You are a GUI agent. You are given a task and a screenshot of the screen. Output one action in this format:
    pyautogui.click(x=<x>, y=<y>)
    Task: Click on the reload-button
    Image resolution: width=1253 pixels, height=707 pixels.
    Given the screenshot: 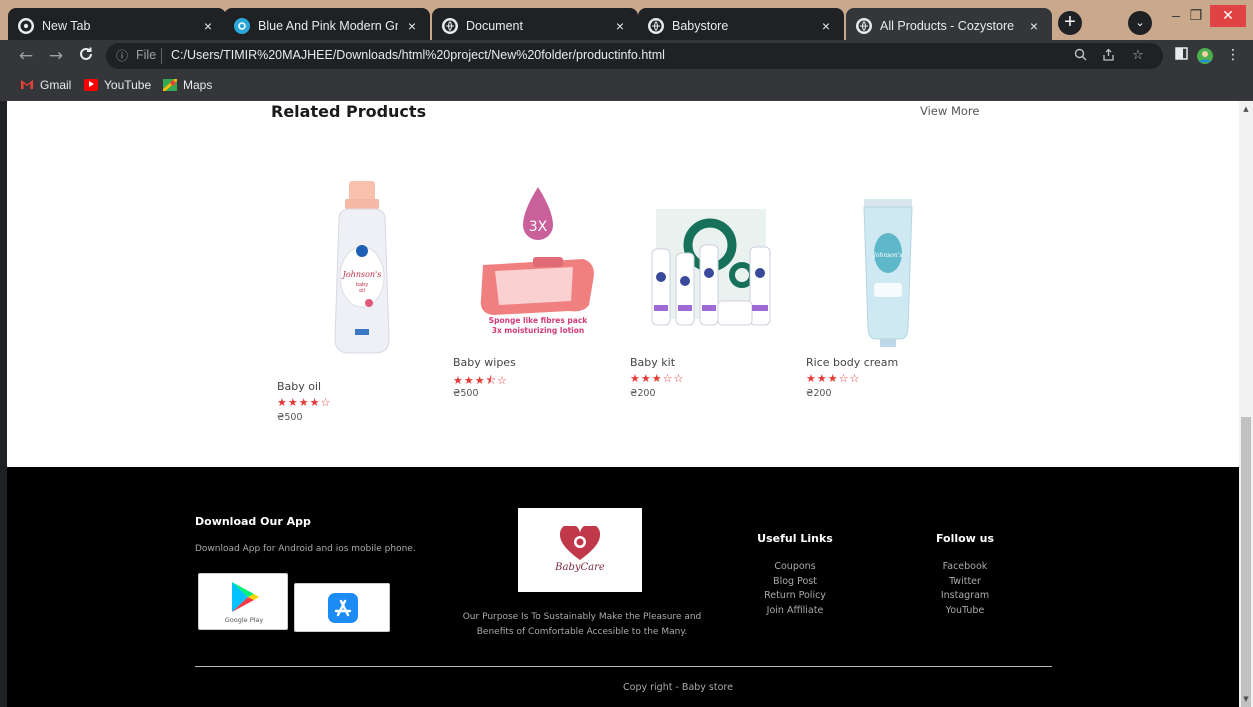 What is the action you would take?
    pyautogui.click(x=86, y=56)
    